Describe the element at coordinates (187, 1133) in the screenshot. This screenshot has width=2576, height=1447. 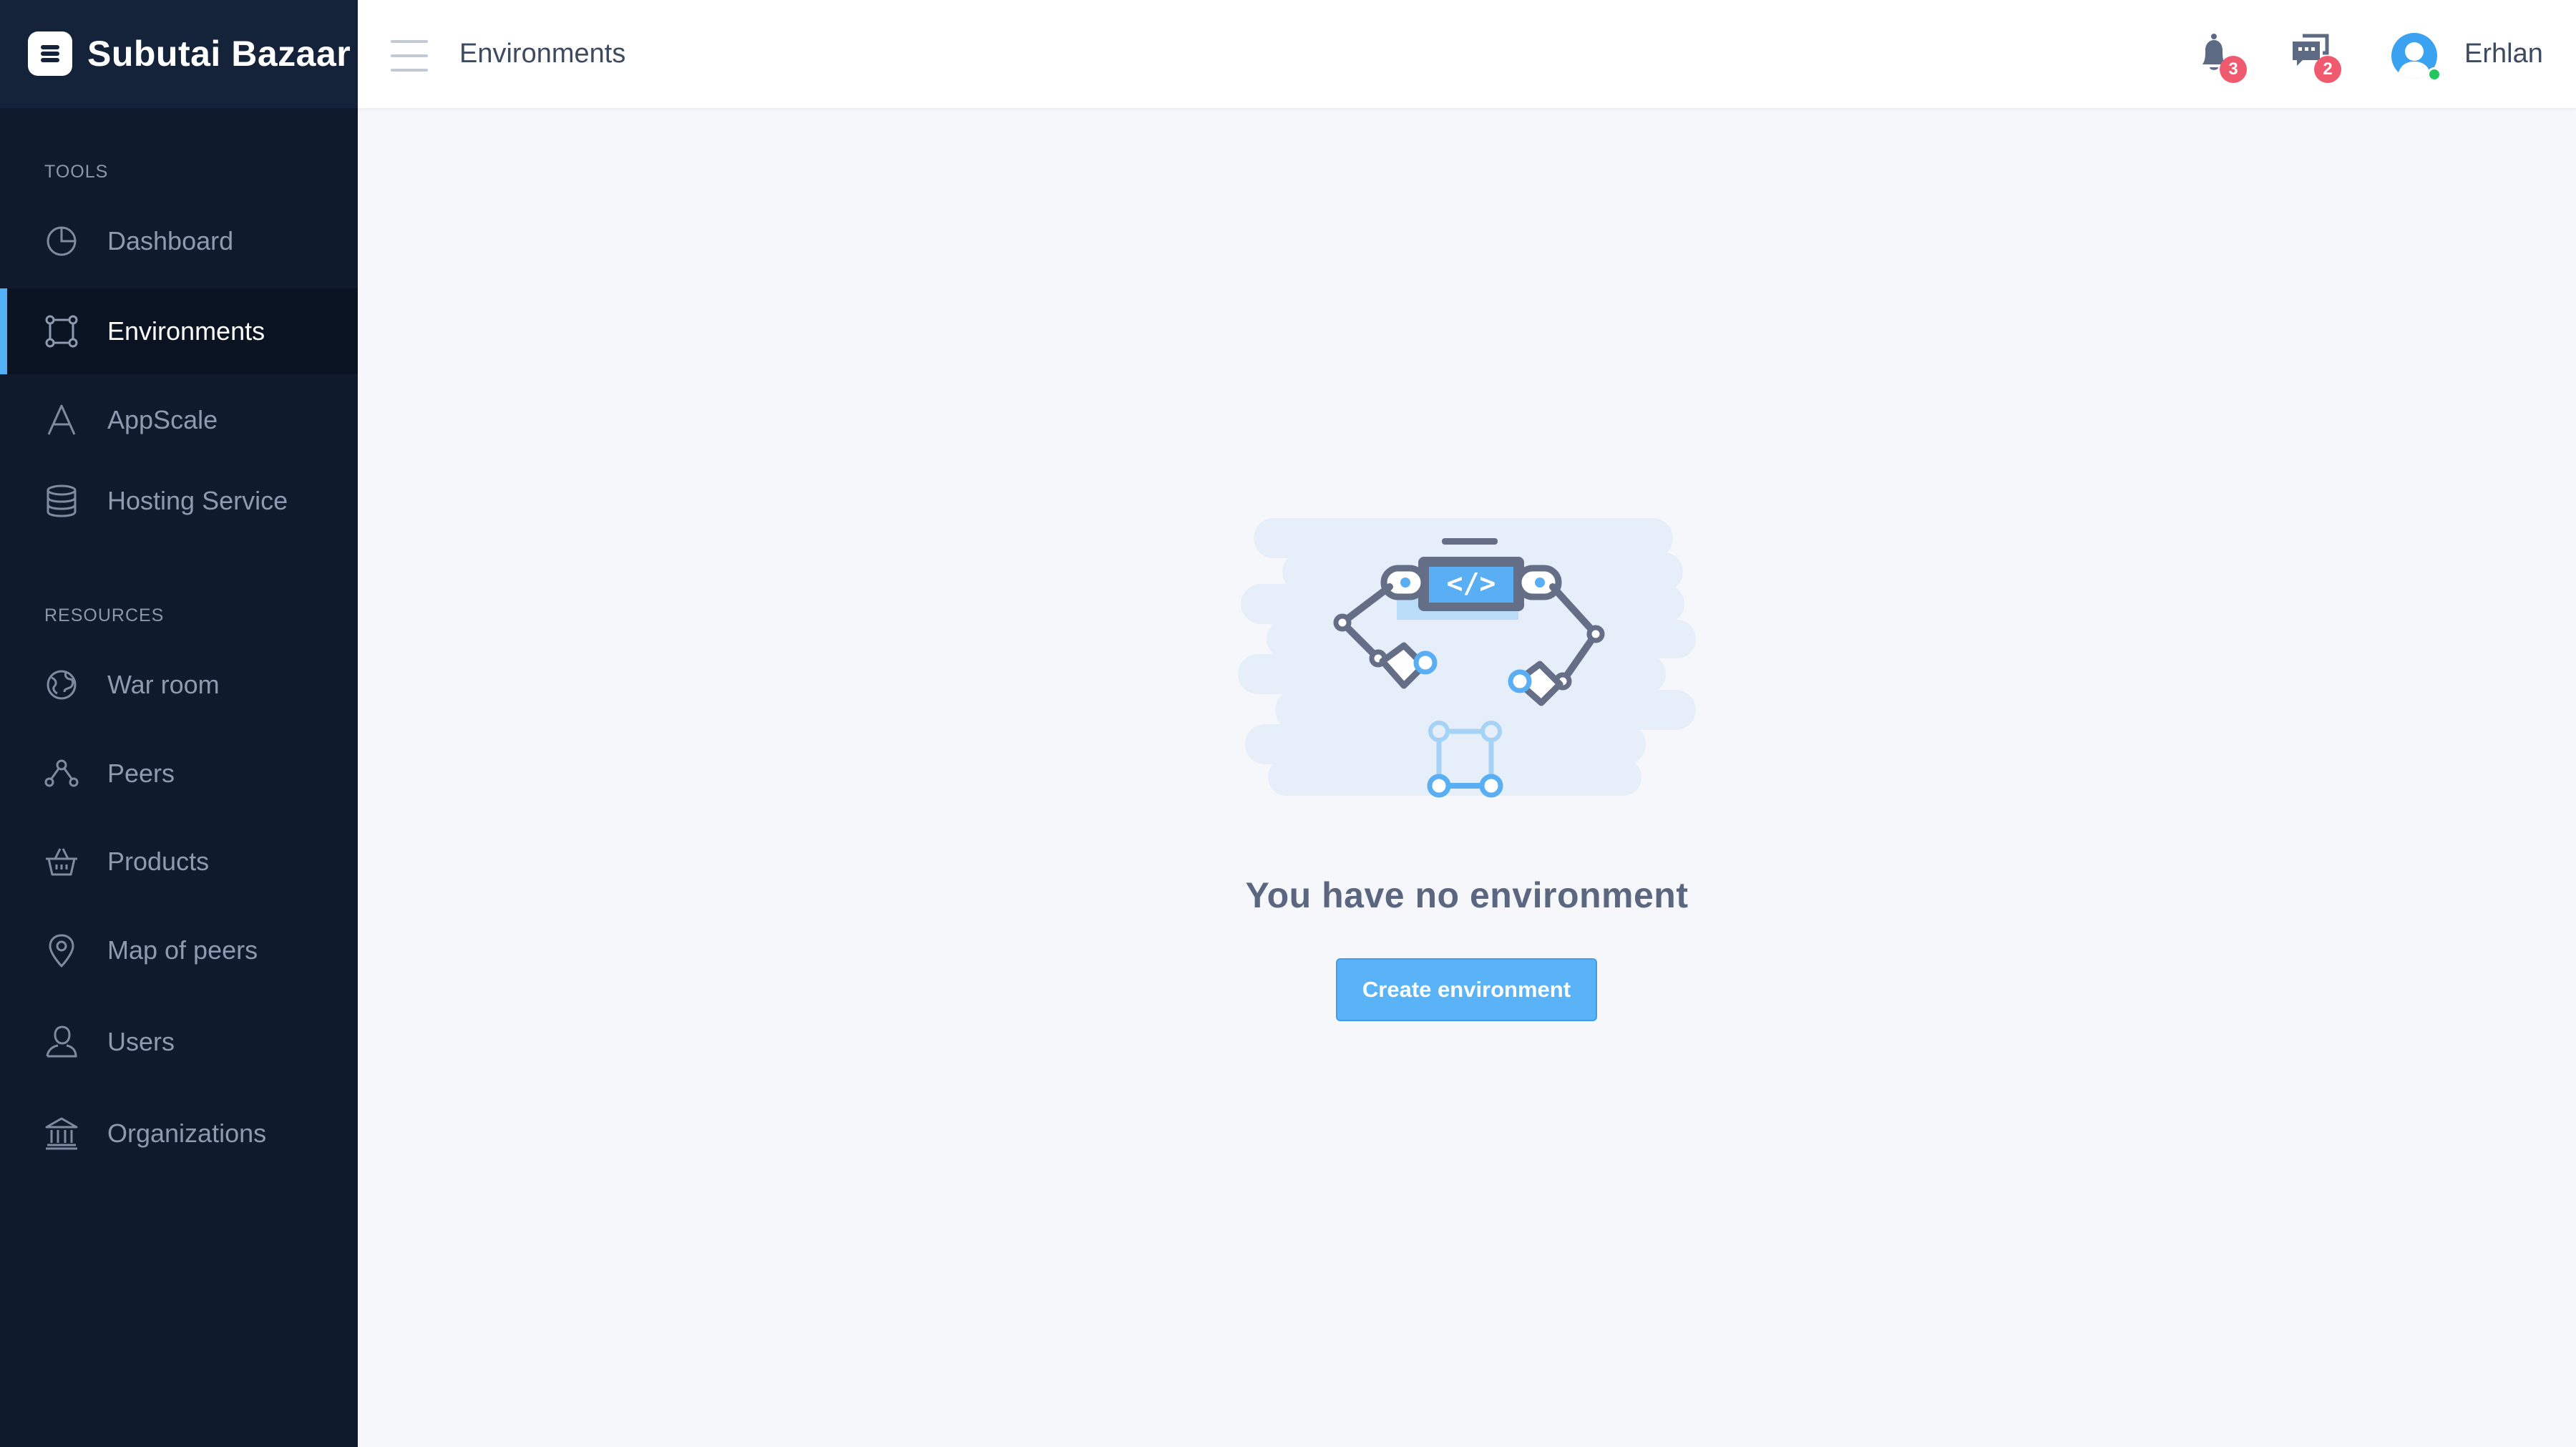
I see `sidebar-item-label: Organizations` at that location.